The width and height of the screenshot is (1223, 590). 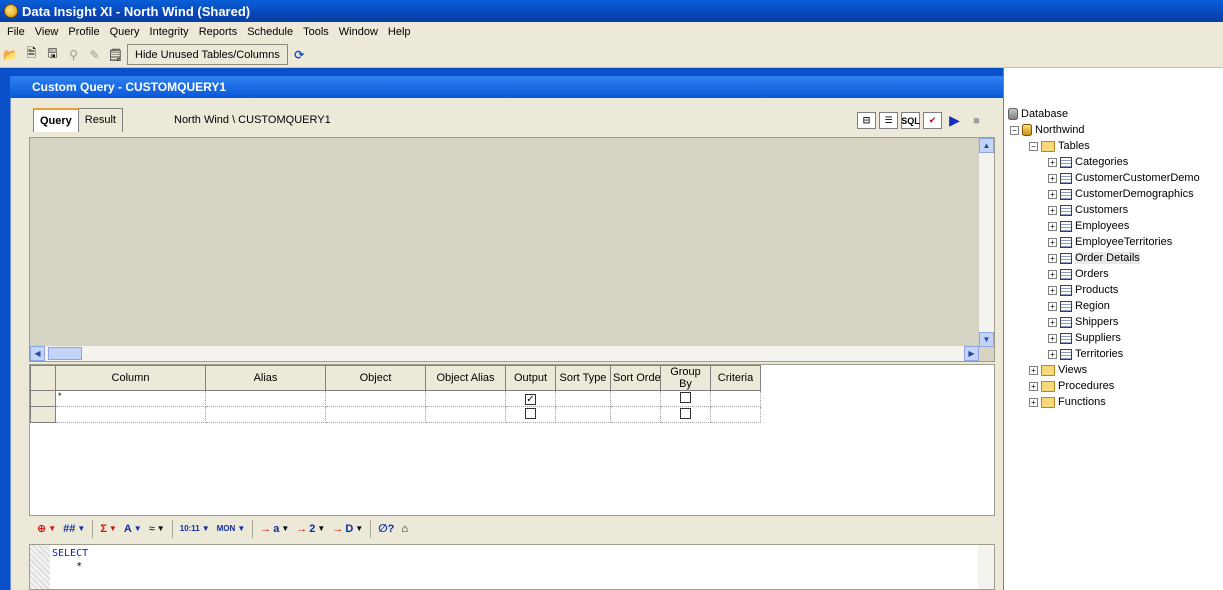 I want to click on grid-cell-column: *, so click(x=130, y=398).